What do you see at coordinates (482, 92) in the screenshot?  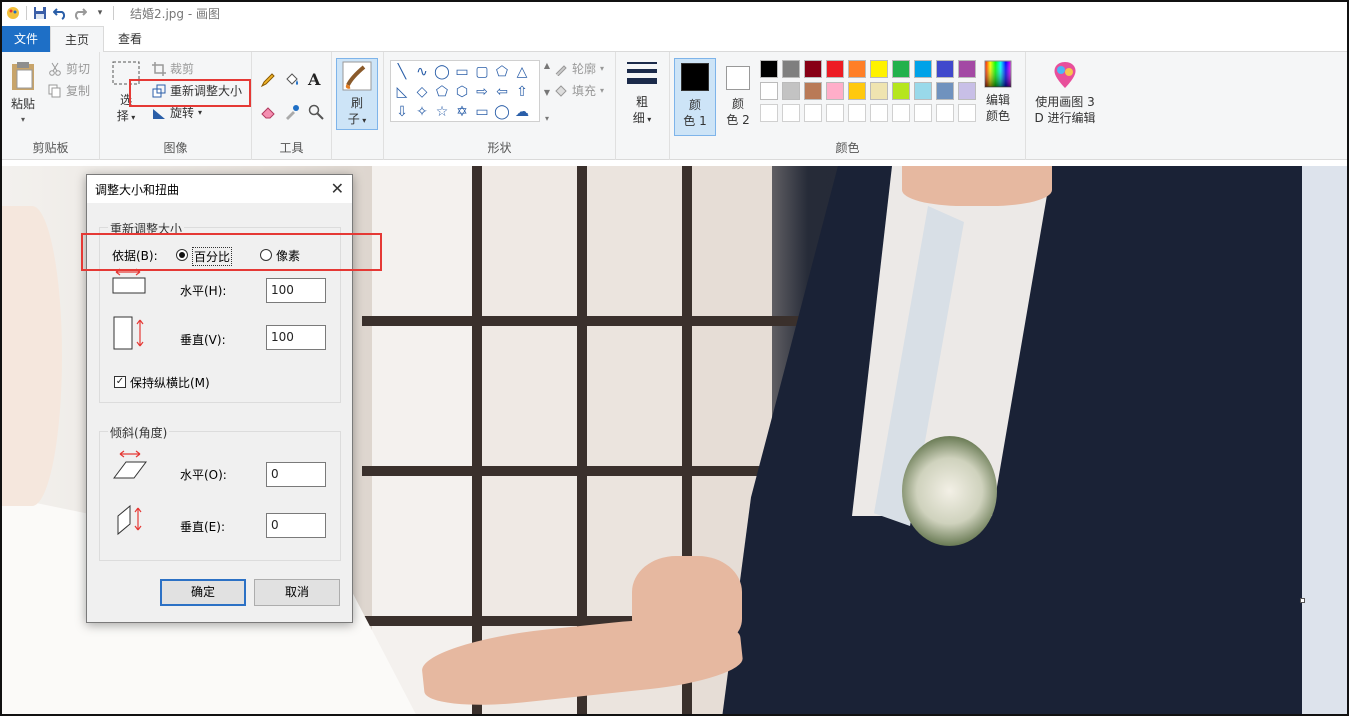 I see `right-arrow-shape-icon: ⇨` at bounding box center [482, 92].